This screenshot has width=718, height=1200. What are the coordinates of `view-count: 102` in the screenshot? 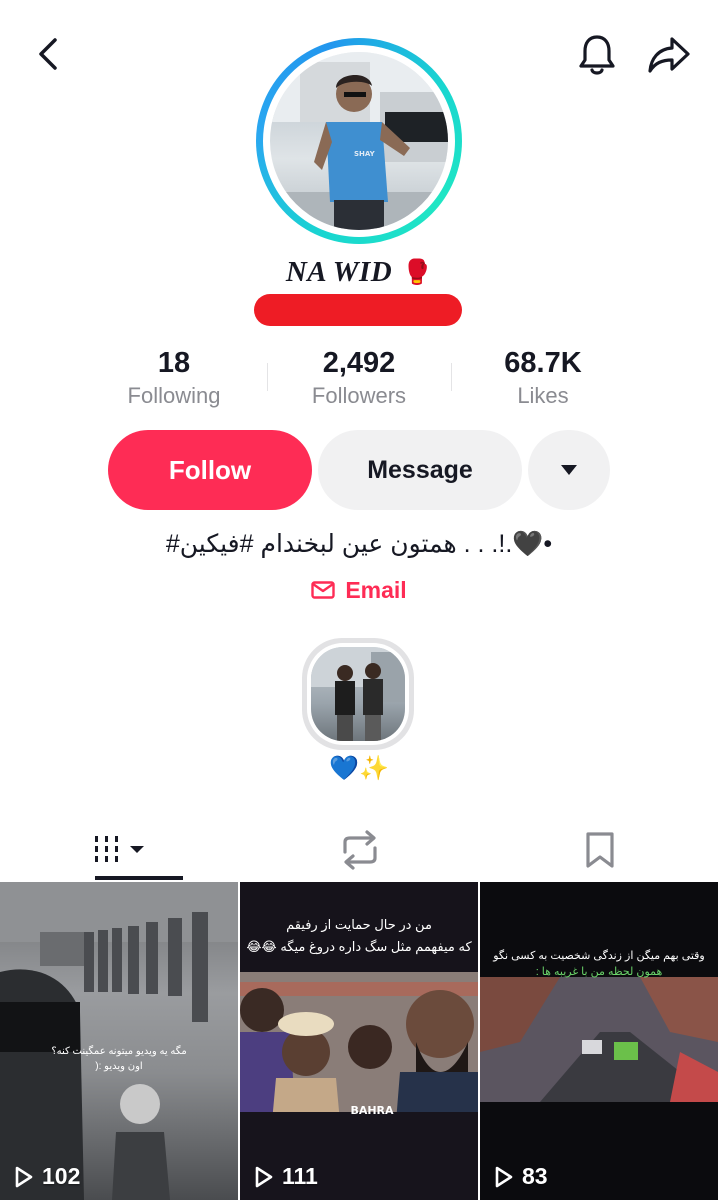 It's located at (47, 1176).